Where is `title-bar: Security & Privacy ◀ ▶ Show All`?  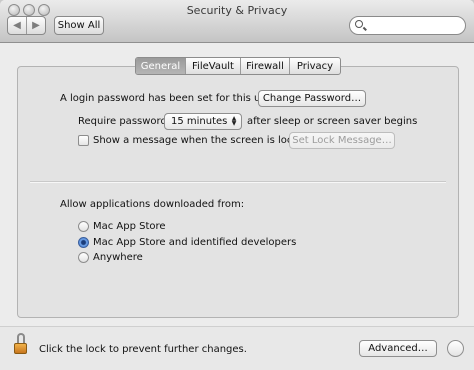 title-bar: Security & Privacy ◀ ▶ Show All is located at coordinates (237, 21).